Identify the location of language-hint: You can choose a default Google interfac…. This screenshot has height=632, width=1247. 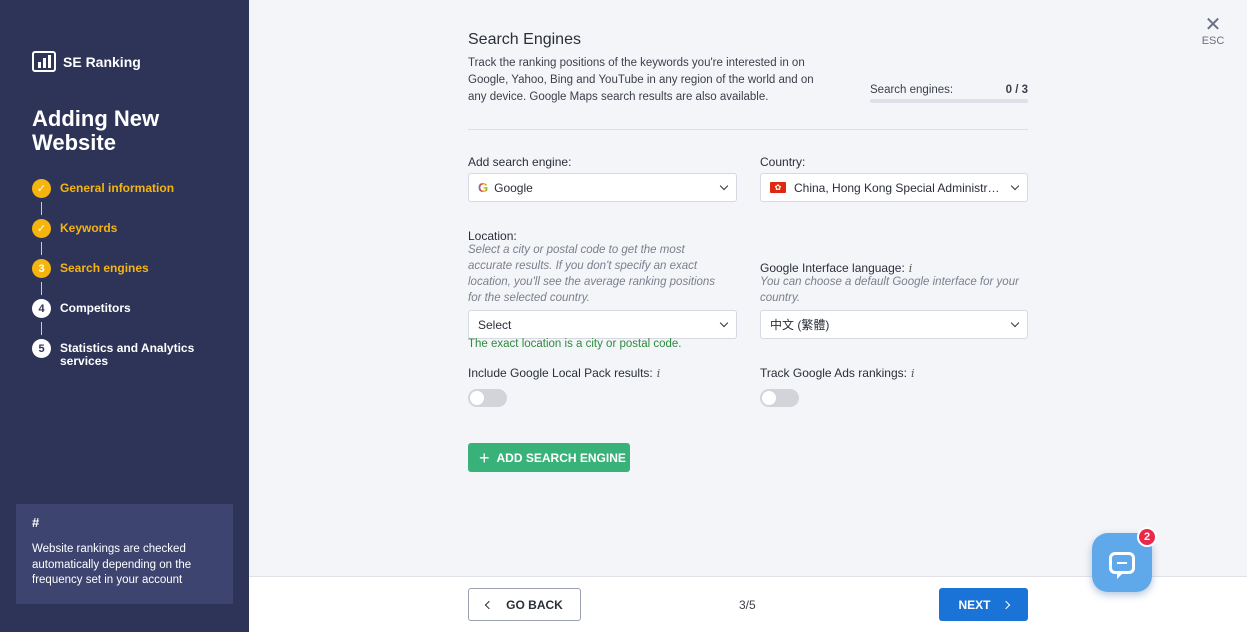
(889, 290).